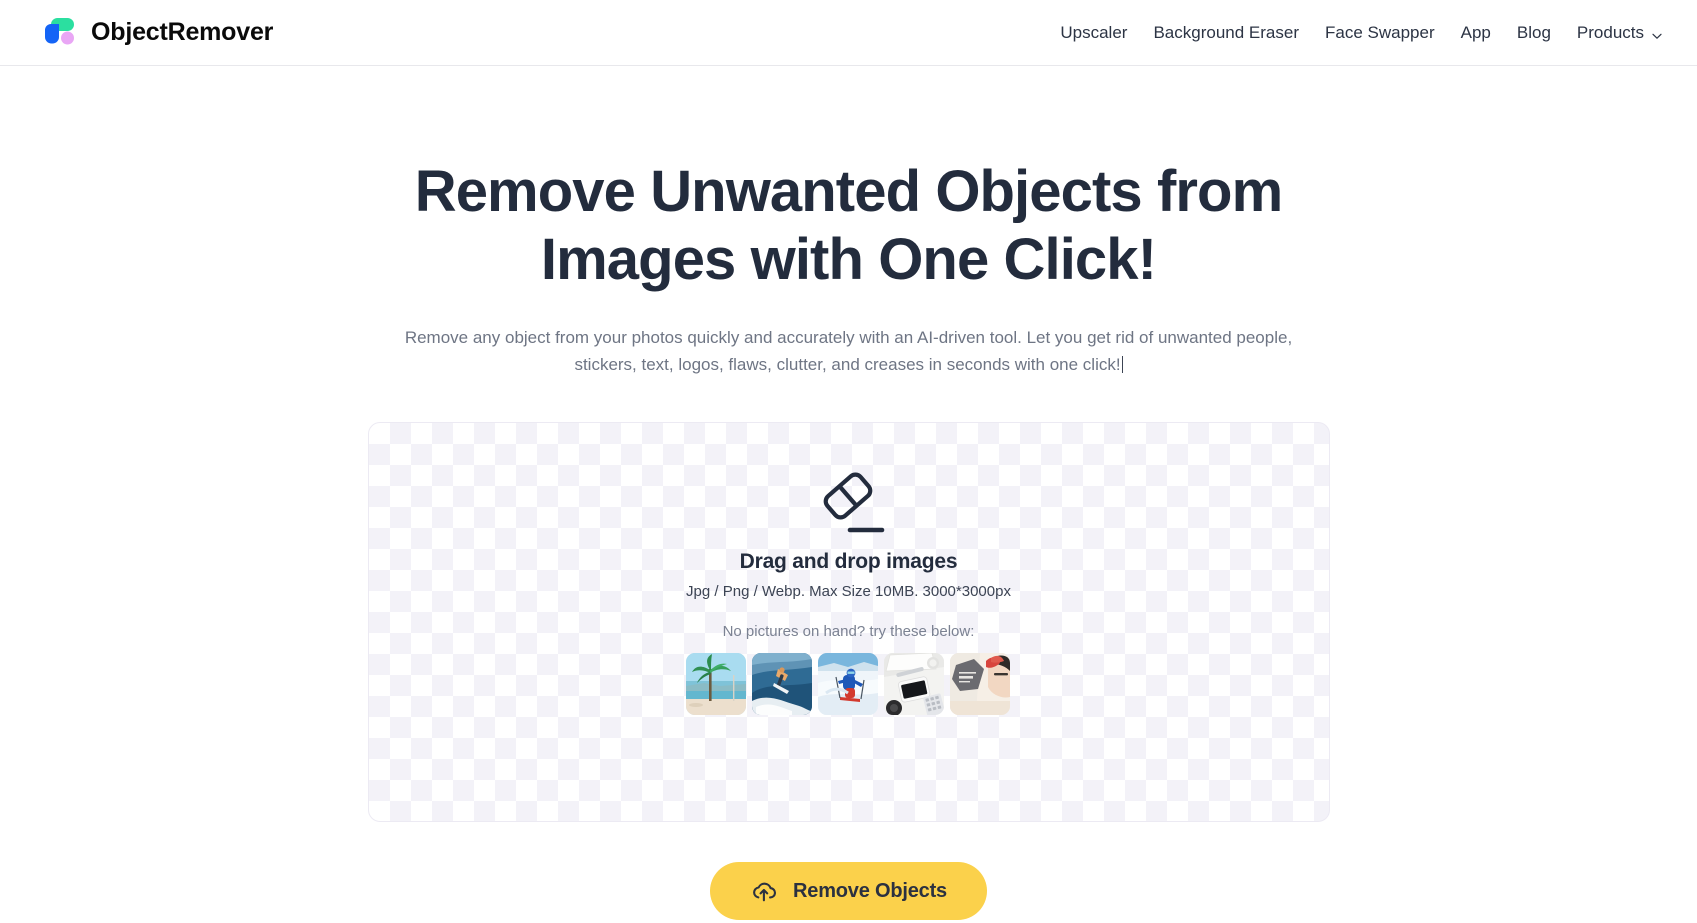 The image size is (1697, 923). What do you see at coordinates (870, 890) in the screenshot?
I see `remove-objects-label: Remove Objects` at bounding box center [870, 890].